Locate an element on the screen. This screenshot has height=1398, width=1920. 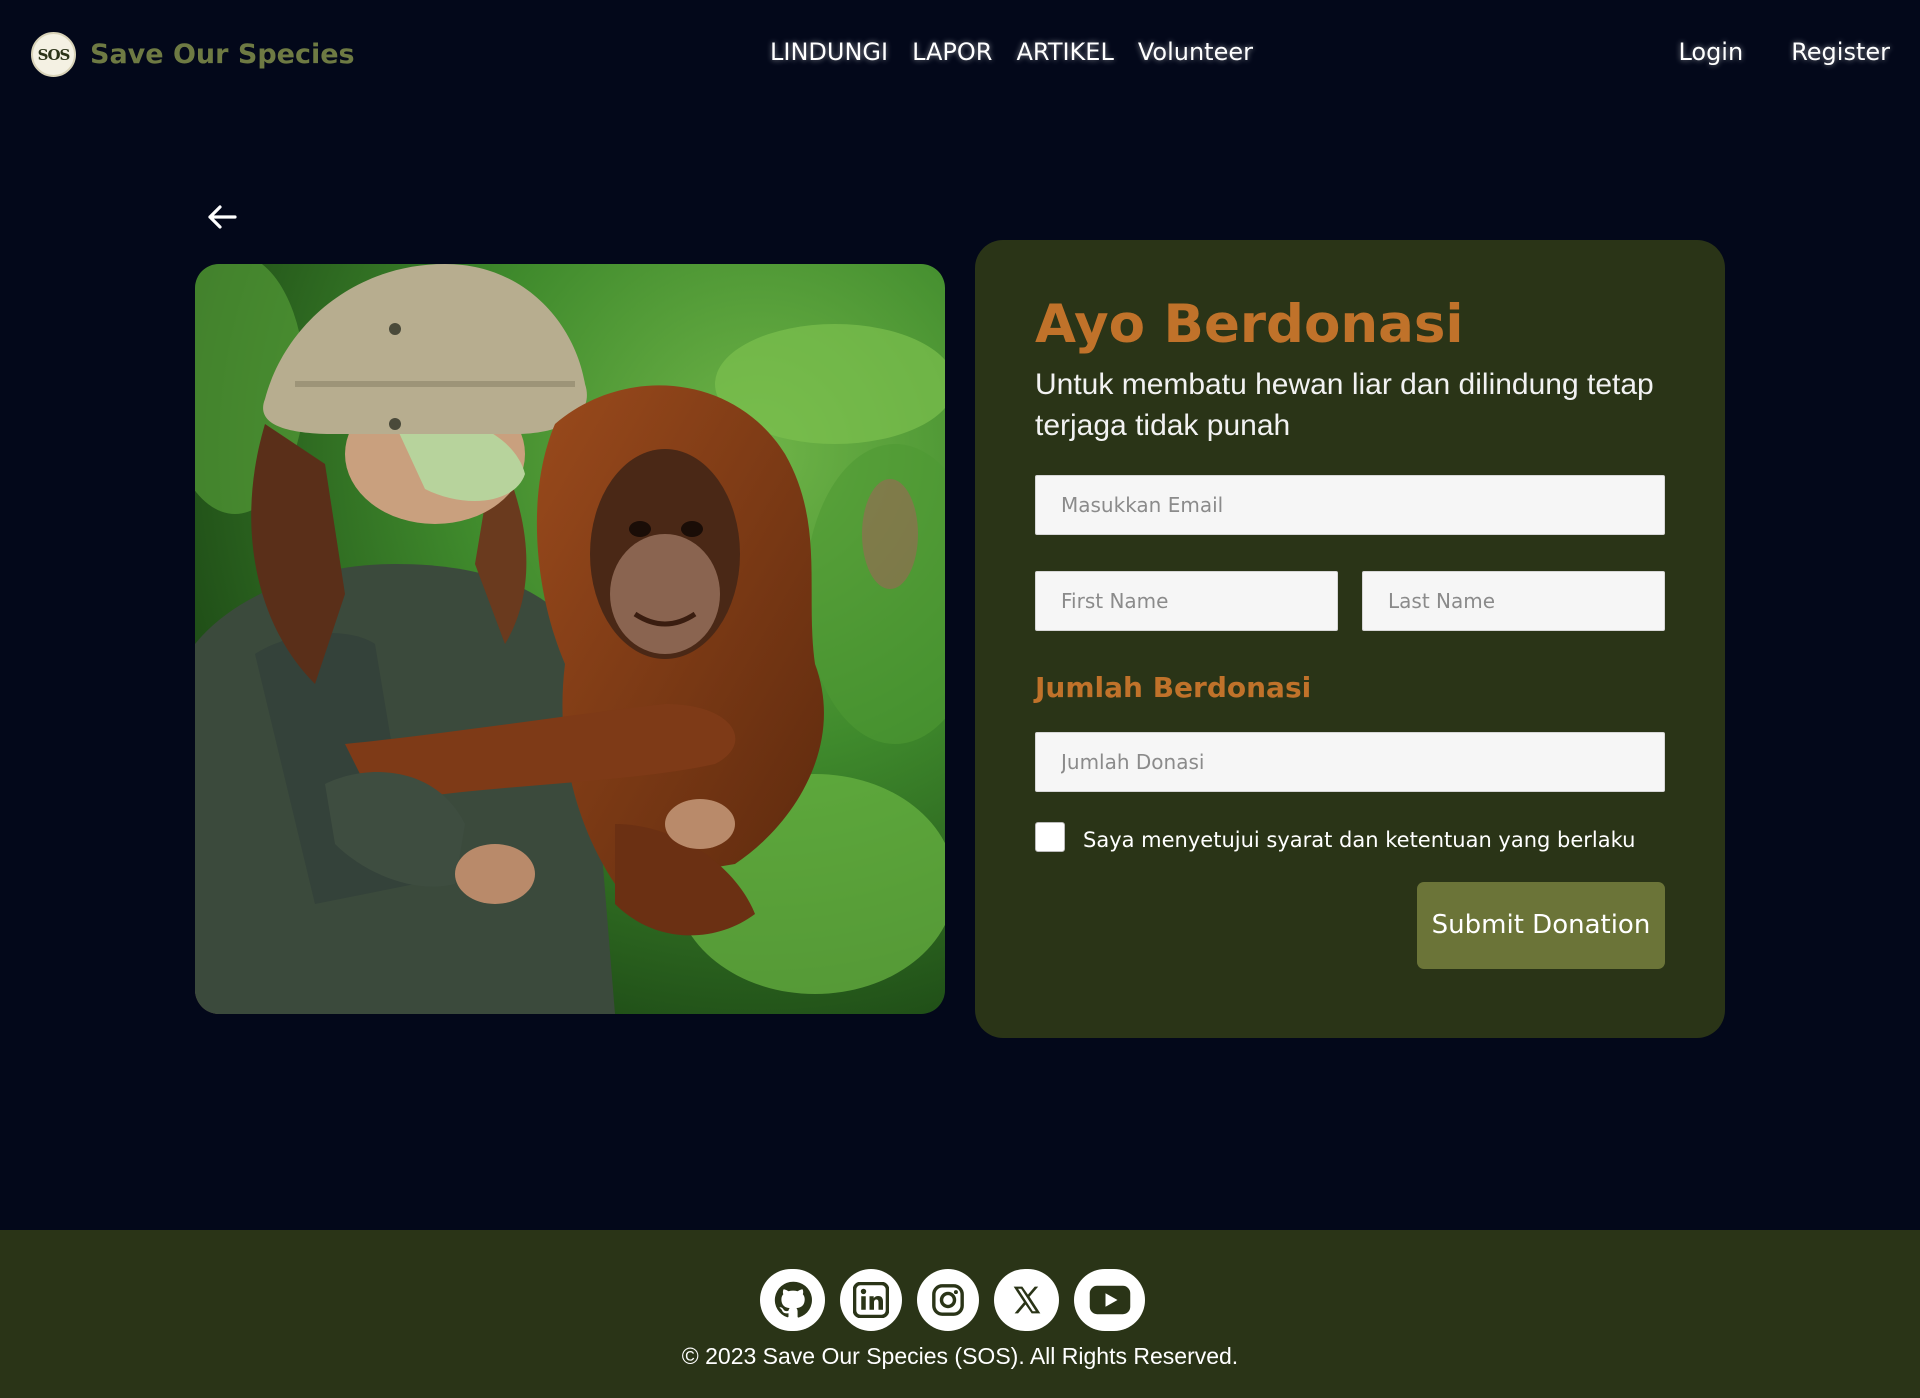
brand-name: Save Our Species is located at coordinates (222, 54).